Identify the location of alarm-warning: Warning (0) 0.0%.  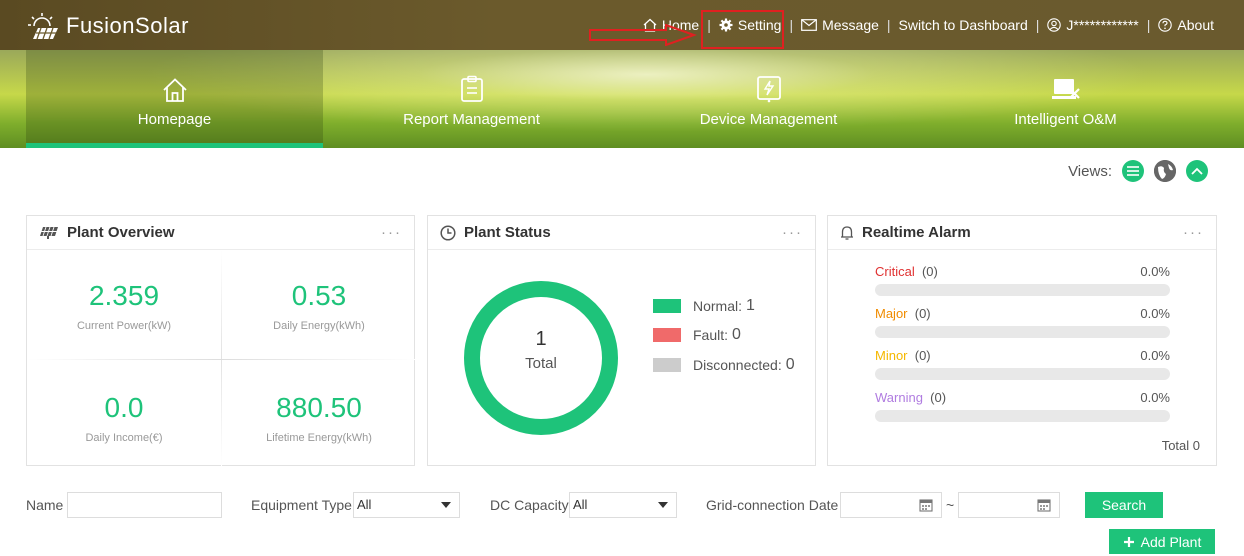
(1022, 406).